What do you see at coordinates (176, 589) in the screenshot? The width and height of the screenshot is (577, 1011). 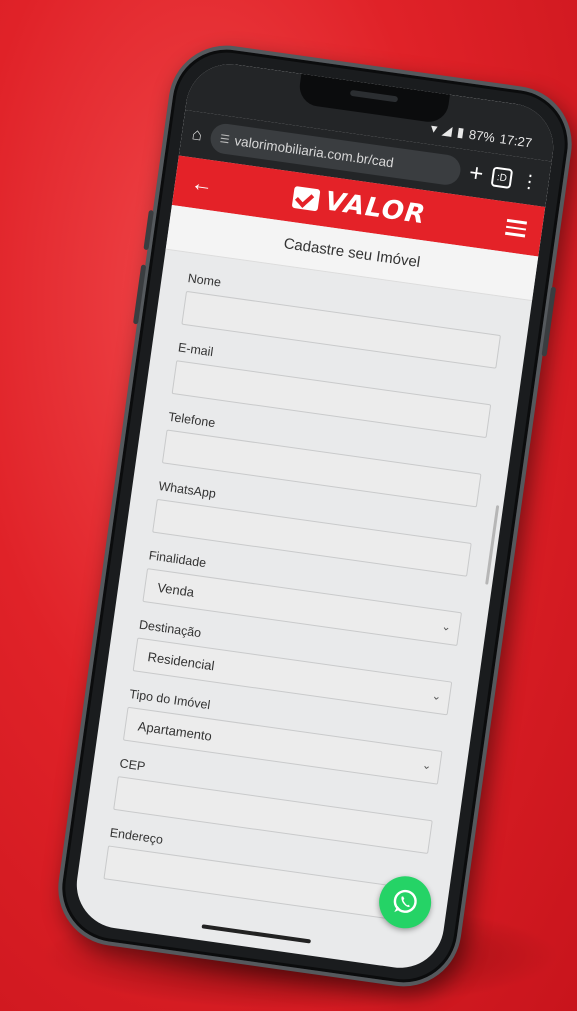 I see `finalidade-value: Venda` at bounding box center [176, 589].